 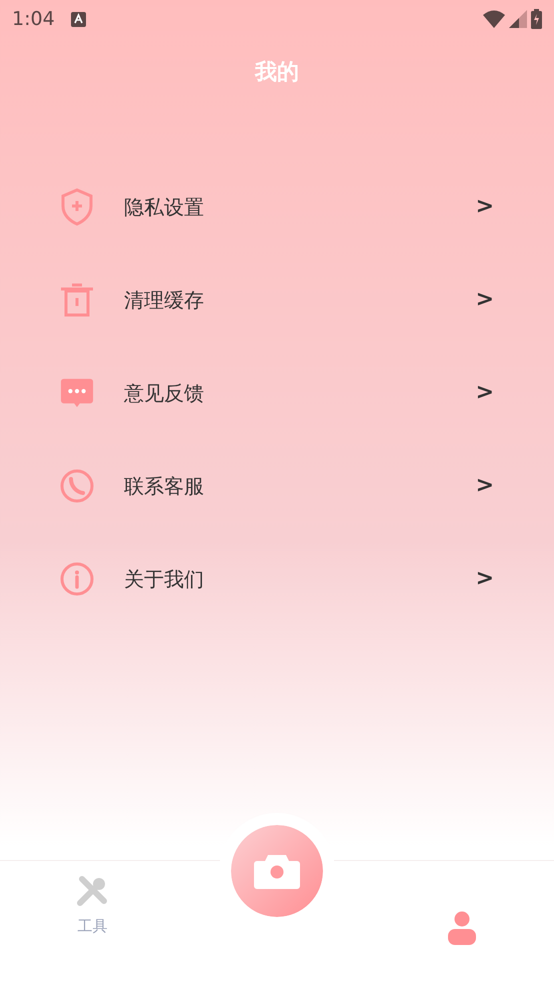 I want to click on shield-icon, so click(x=77, y=207).